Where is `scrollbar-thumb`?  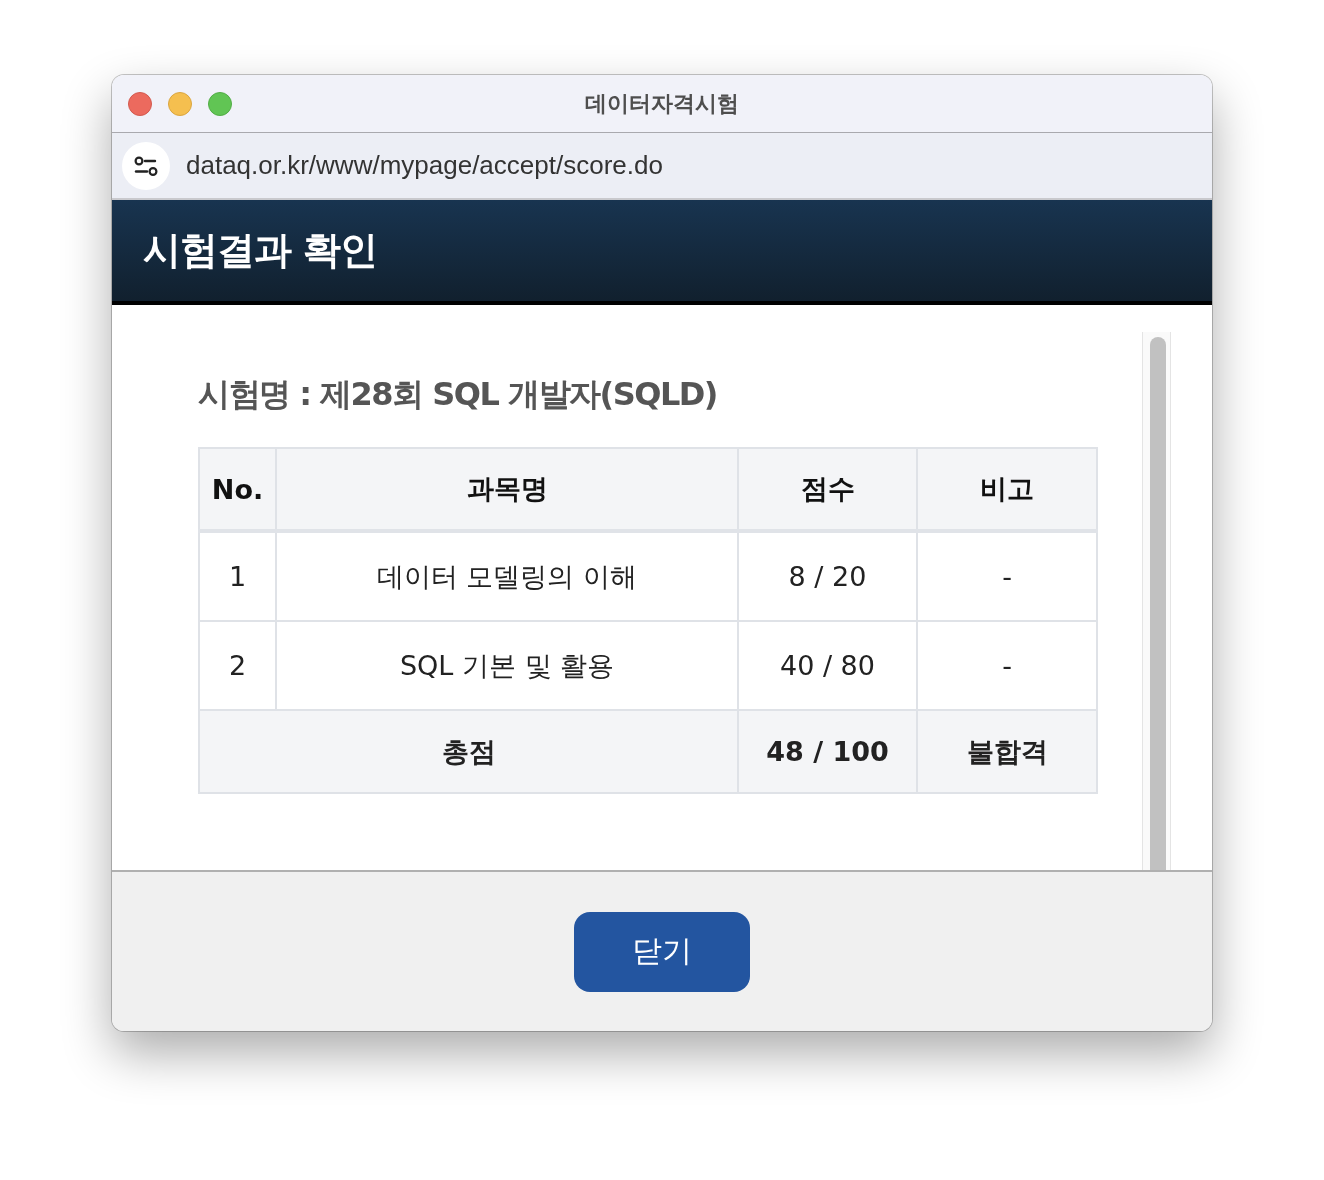 scrollbar-thumb is located at coordinates (1158, 603).